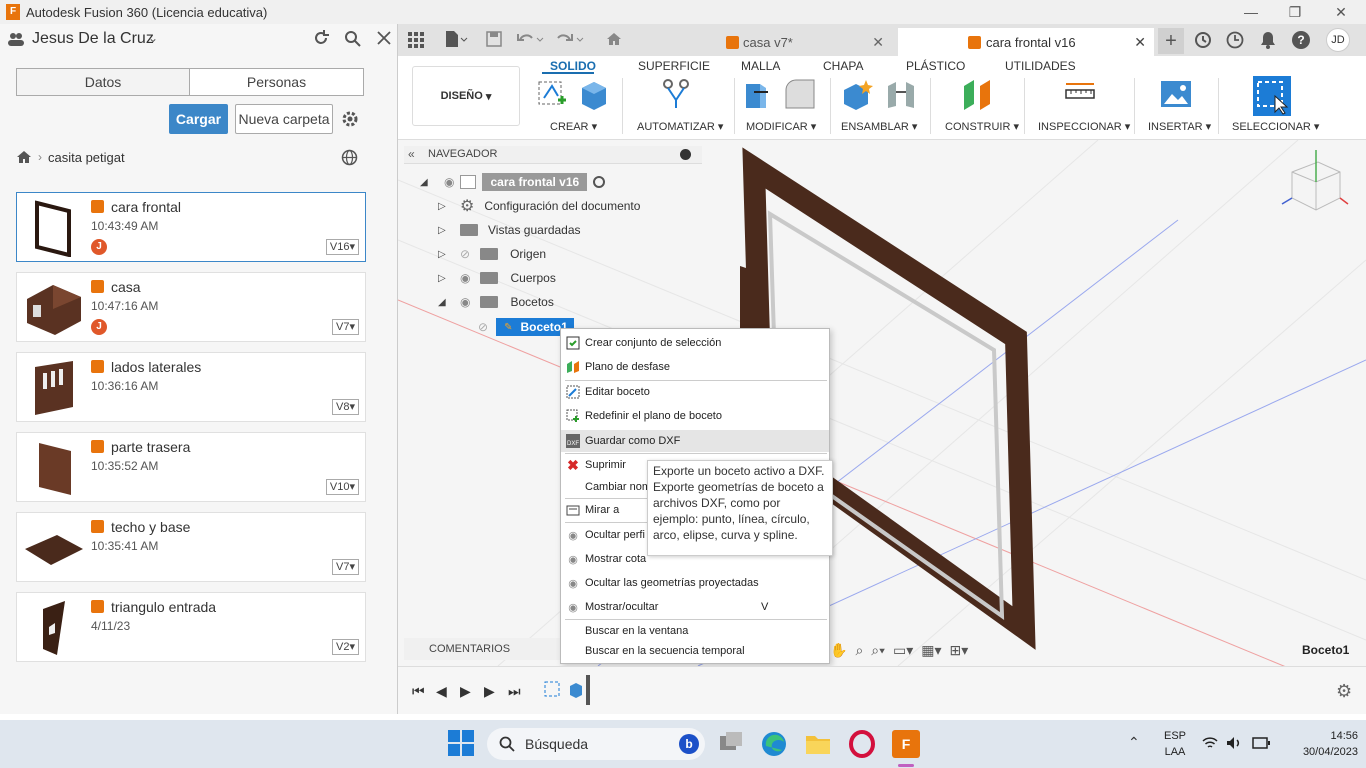  What do you see at coordinates (466, 96) in the screenshot?
I see `workspace-dropdown: DISEÑO ▾` at bounding box center [466, 96].